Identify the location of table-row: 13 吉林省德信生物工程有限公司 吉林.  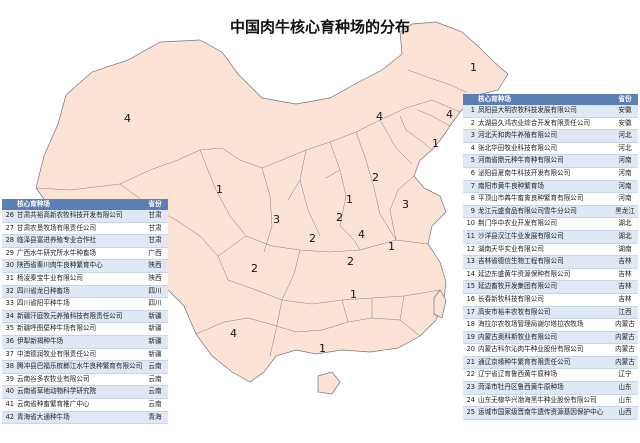
(550, 262).